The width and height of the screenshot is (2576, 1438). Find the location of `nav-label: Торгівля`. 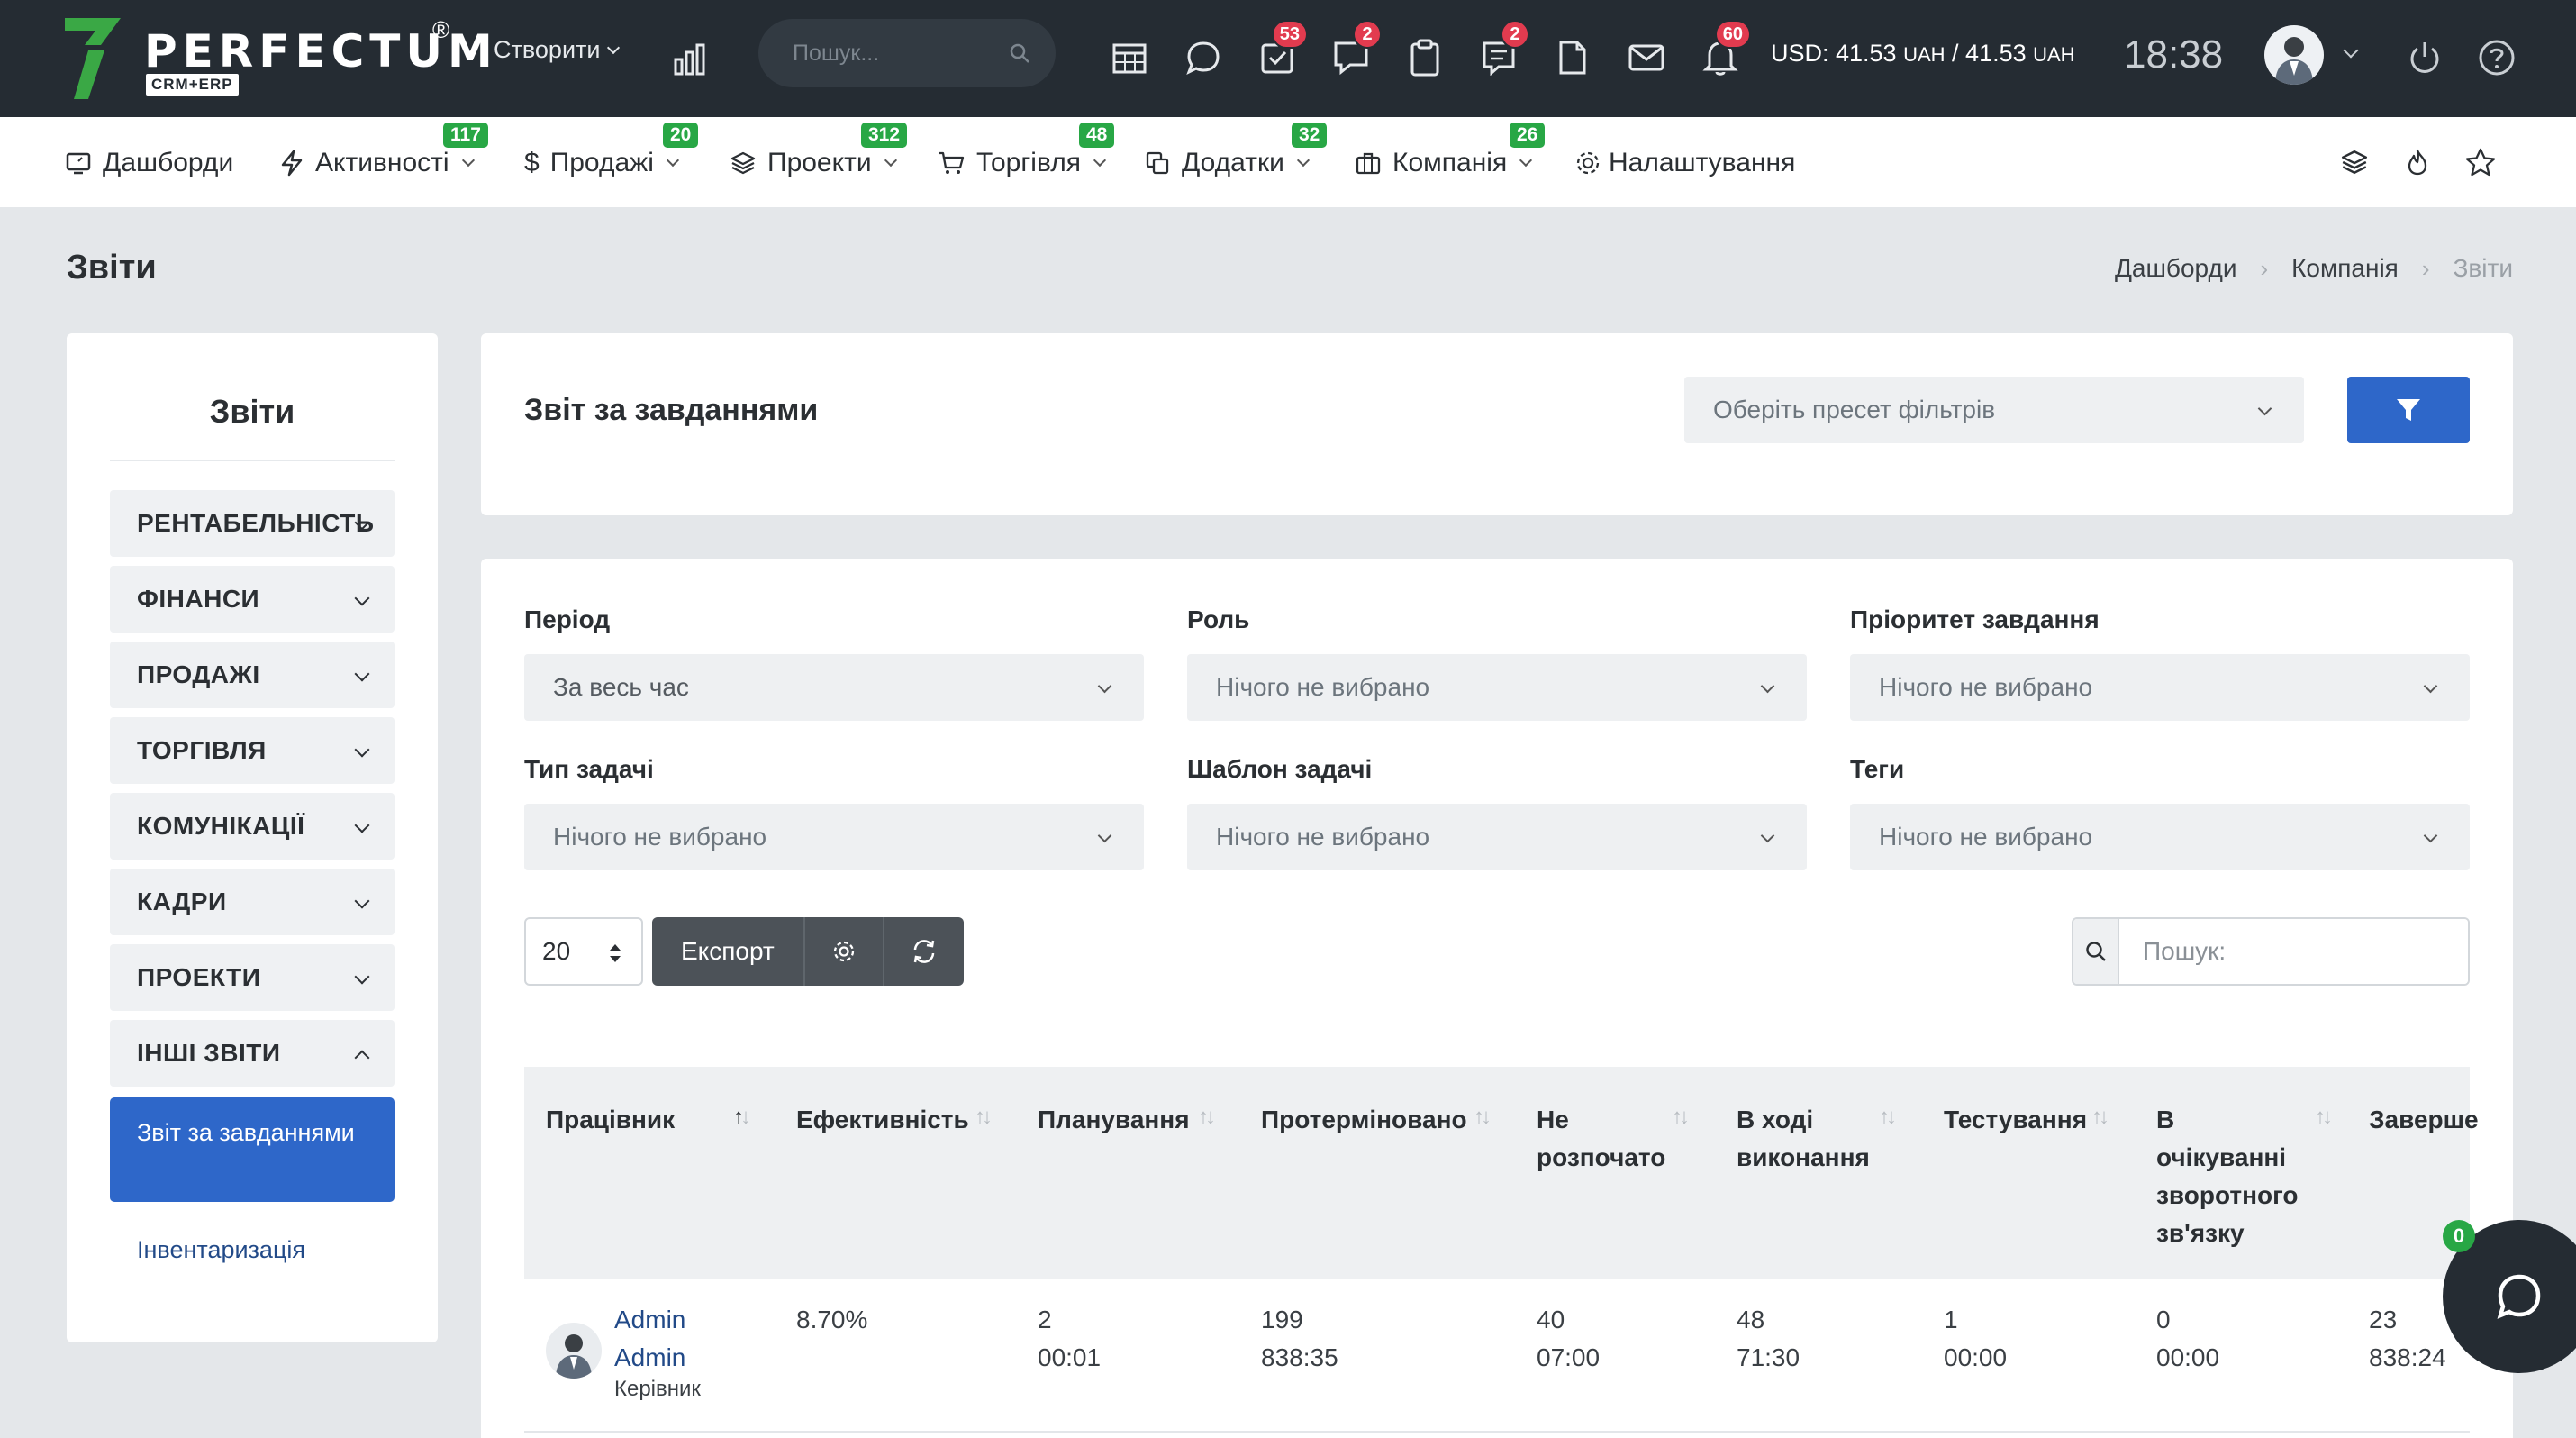

nav-label: Торгівля is located at coordinates (1028, 162).